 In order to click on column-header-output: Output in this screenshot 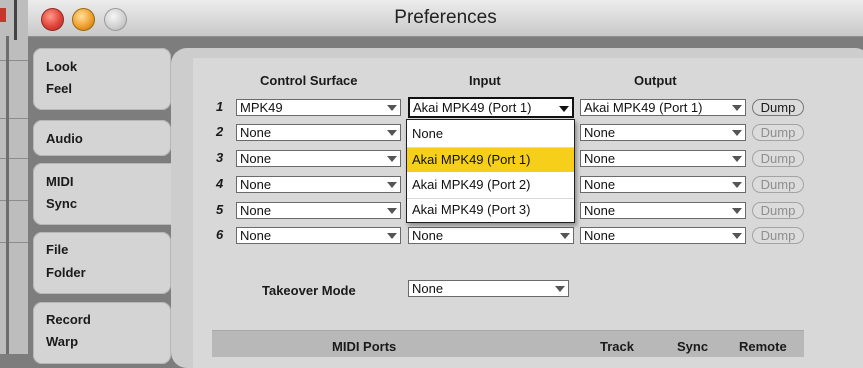, I will do `click(655, 80)`.